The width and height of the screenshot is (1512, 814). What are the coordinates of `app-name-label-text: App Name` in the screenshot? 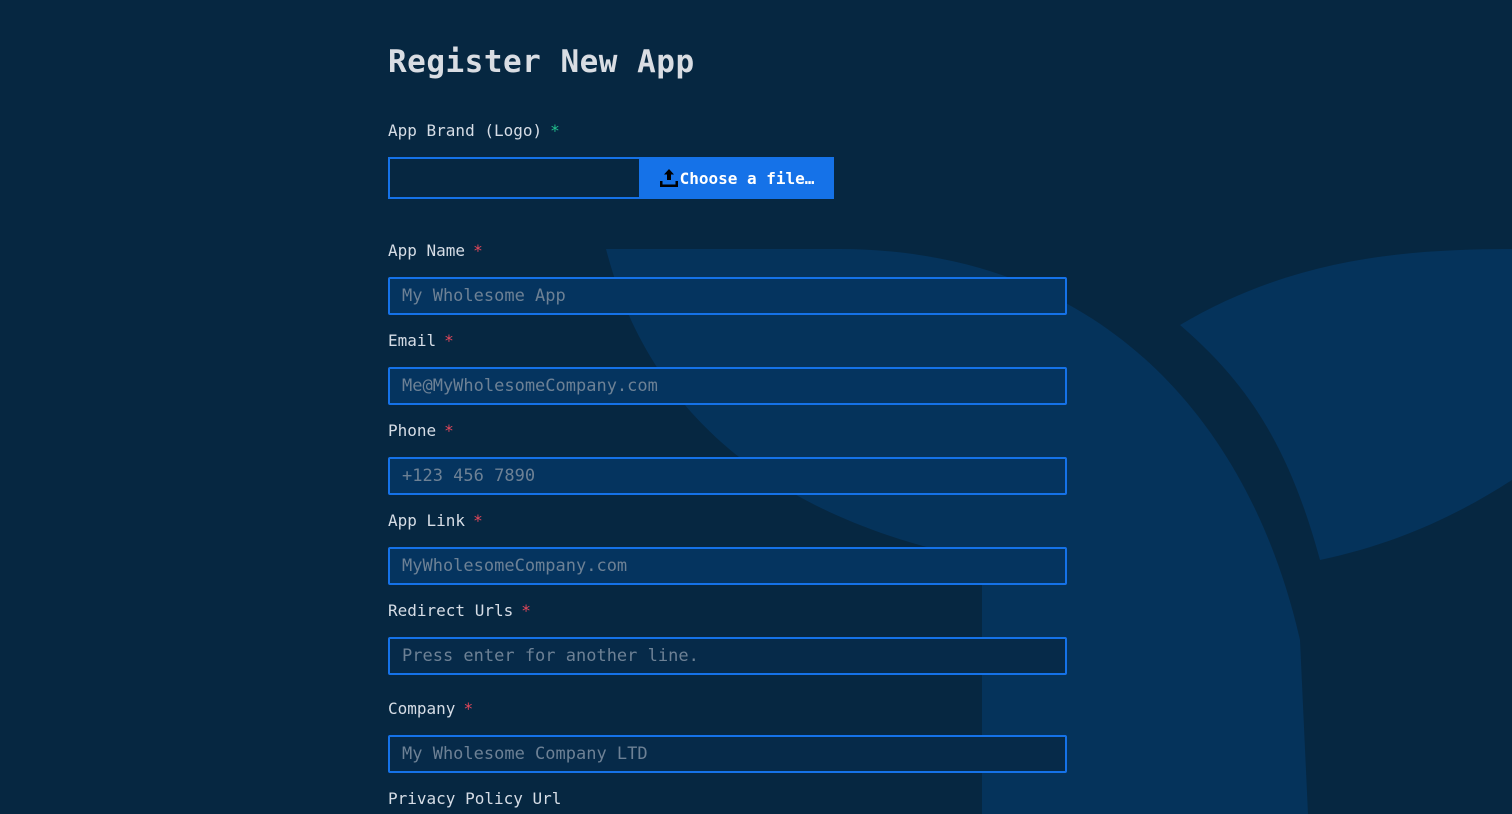 It's located at (427, 250).